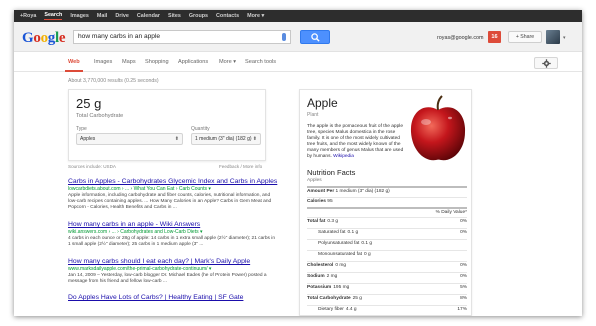 This screenshot has width=596, height=326. What do you see at coordinates (119, 36) in the screenshot?
I see `search-query: how many carbs in an apple` at bounding box center [119, 36].